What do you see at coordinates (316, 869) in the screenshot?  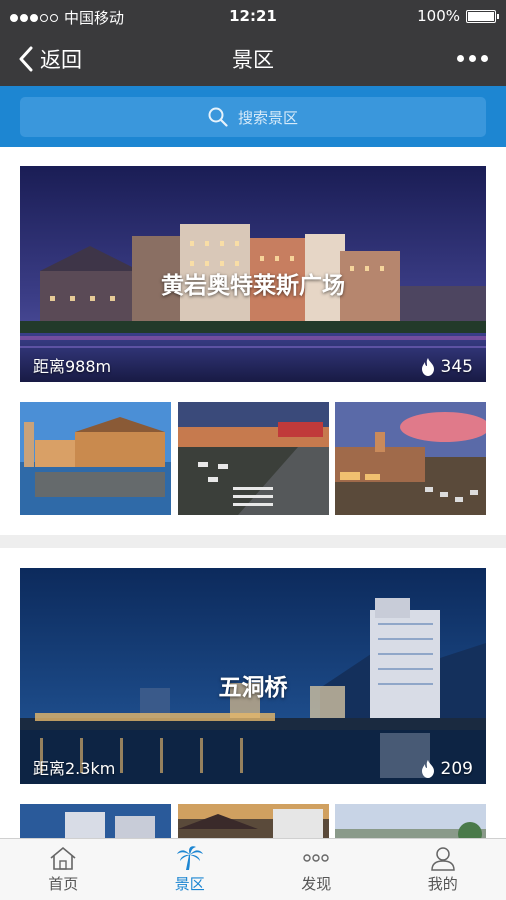 I see `tab-discover: 发现` at bounding box center [316, 869].